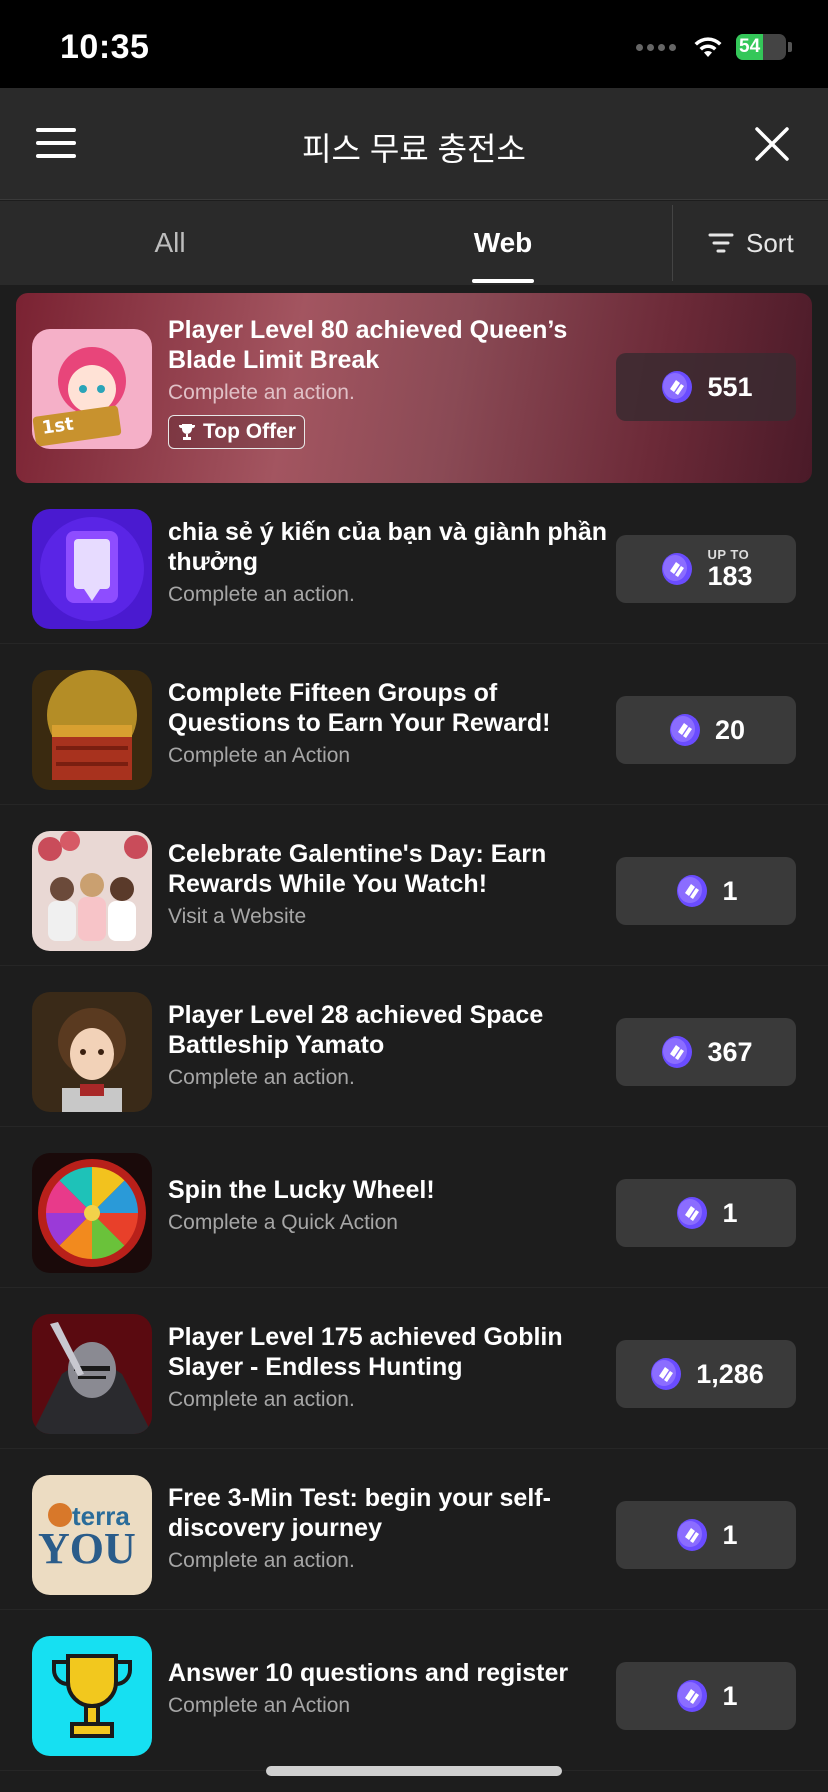 The image size is (828, 1792). Describe the element at coordinates (503, 281) in the screenshot. I see `tab-selected-indicator` at that location.